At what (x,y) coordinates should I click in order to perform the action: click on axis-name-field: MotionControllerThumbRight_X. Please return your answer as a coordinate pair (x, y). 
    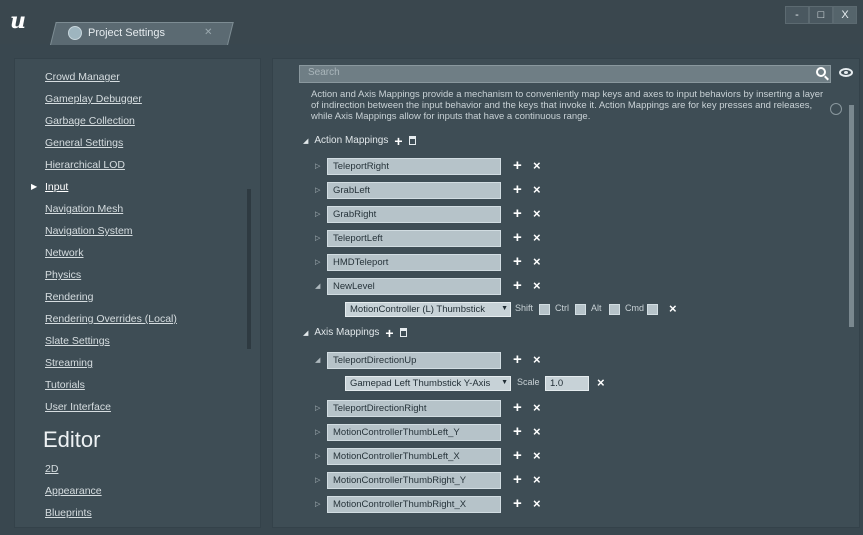
    Looking at the image, I should click on (414, 504).